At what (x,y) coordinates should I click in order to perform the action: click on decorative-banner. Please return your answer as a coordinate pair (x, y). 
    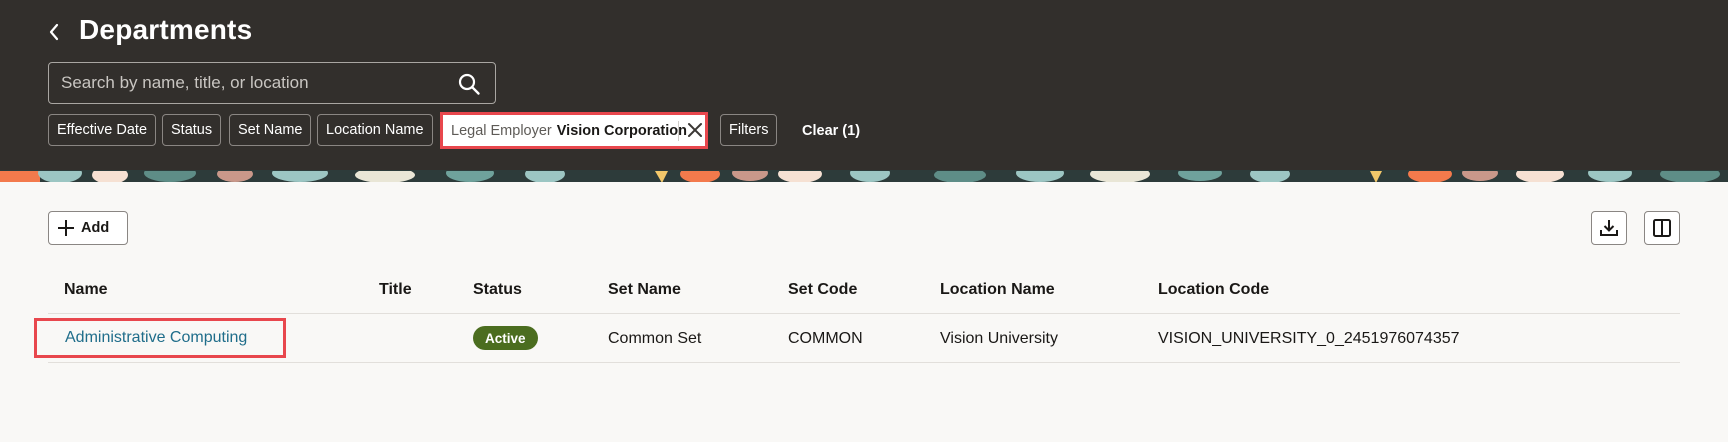
    Looking at the image, I should click on (864, 176).